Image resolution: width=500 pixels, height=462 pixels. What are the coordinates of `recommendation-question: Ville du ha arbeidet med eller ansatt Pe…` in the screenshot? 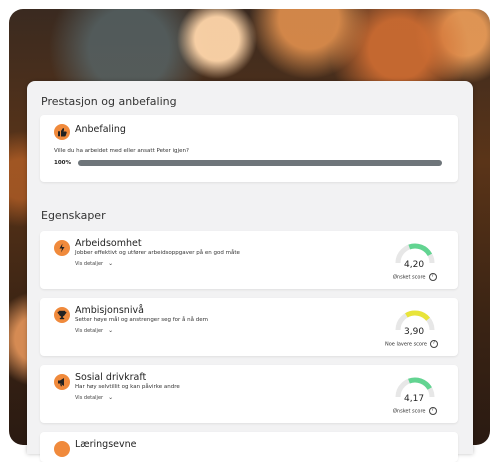 It's located at (121, 151).